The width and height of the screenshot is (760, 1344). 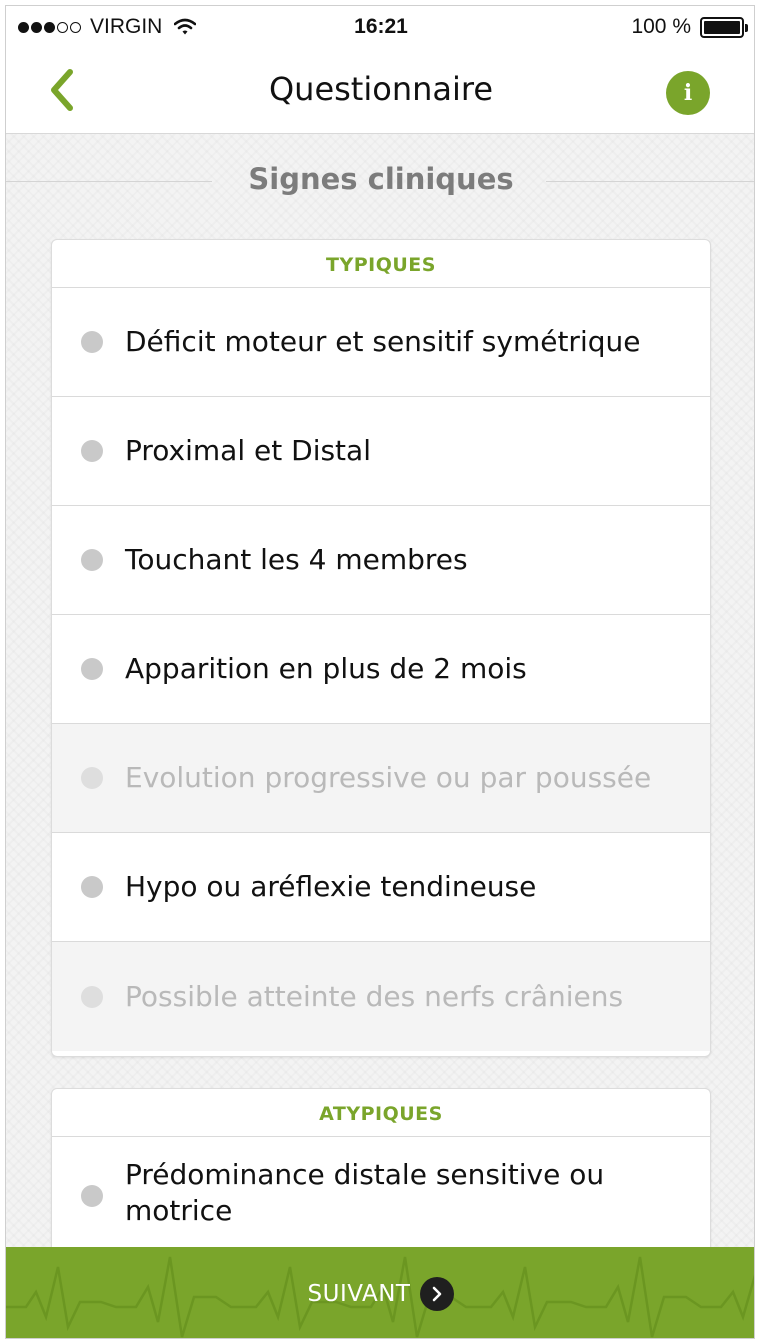 What do you see at coordinates (331, 886) in the screenshot?
I see `option-label: Hypo ou aréflexie tendineuse` at bounding box center [331, 886].